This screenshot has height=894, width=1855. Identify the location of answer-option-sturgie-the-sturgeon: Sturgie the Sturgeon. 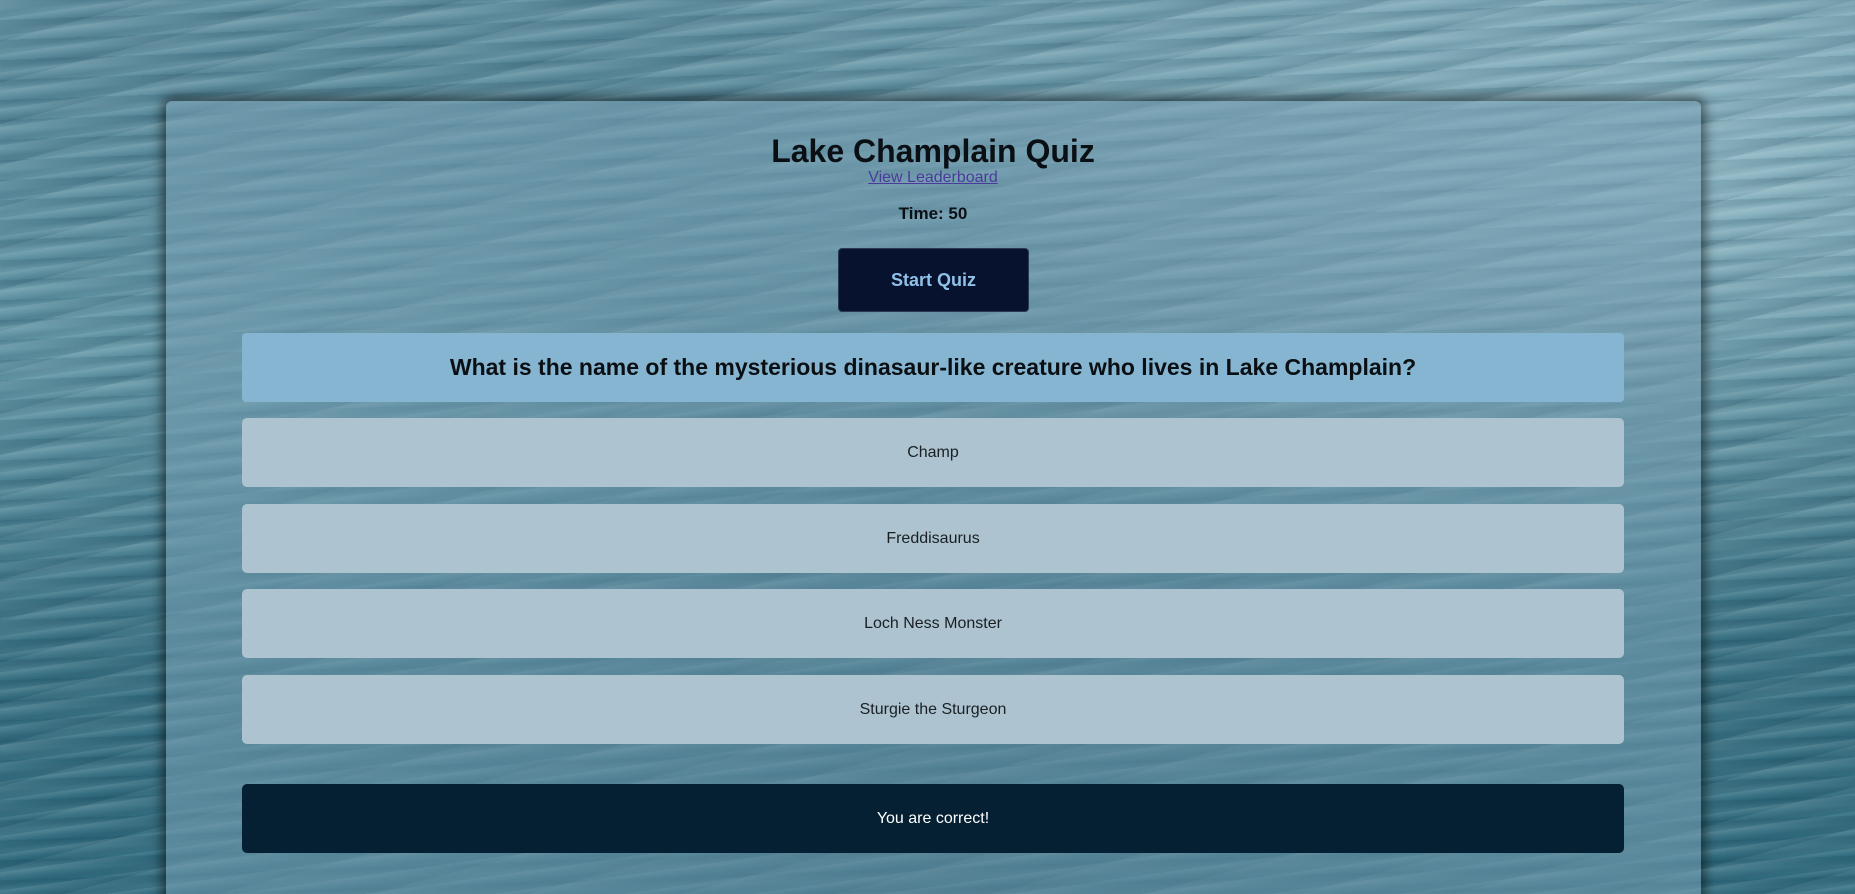
(933, 709).